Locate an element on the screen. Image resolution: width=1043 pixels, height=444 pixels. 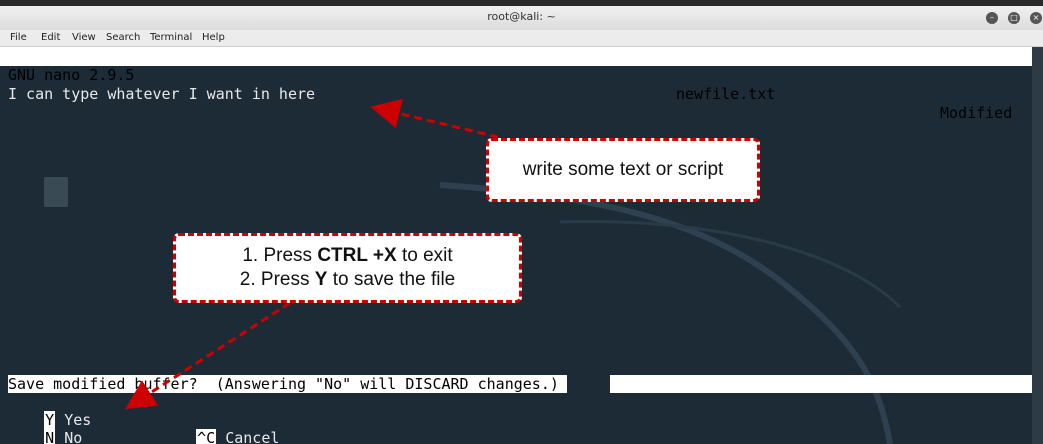
instruction-line-1: 1. Press CTRL +X to exit is located at coordinates (347, 255).